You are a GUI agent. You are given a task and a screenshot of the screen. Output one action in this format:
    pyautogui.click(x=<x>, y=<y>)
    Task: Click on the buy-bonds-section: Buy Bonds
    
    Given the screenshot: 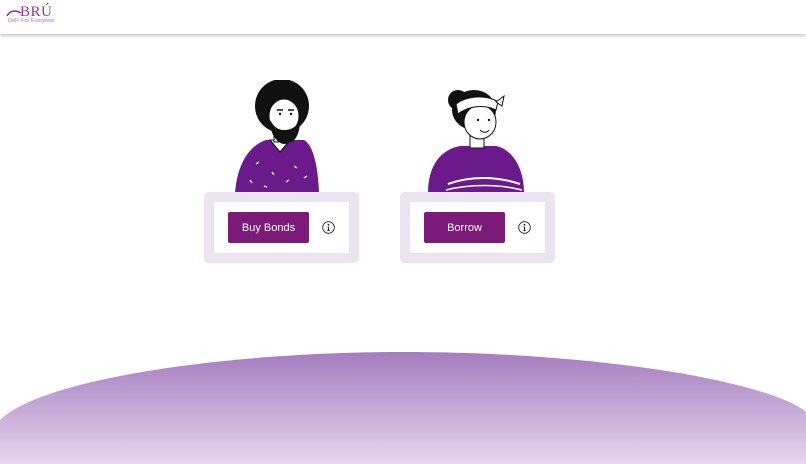 What is the action you would take?
    pyautogui.click(x=281, y=172)
    